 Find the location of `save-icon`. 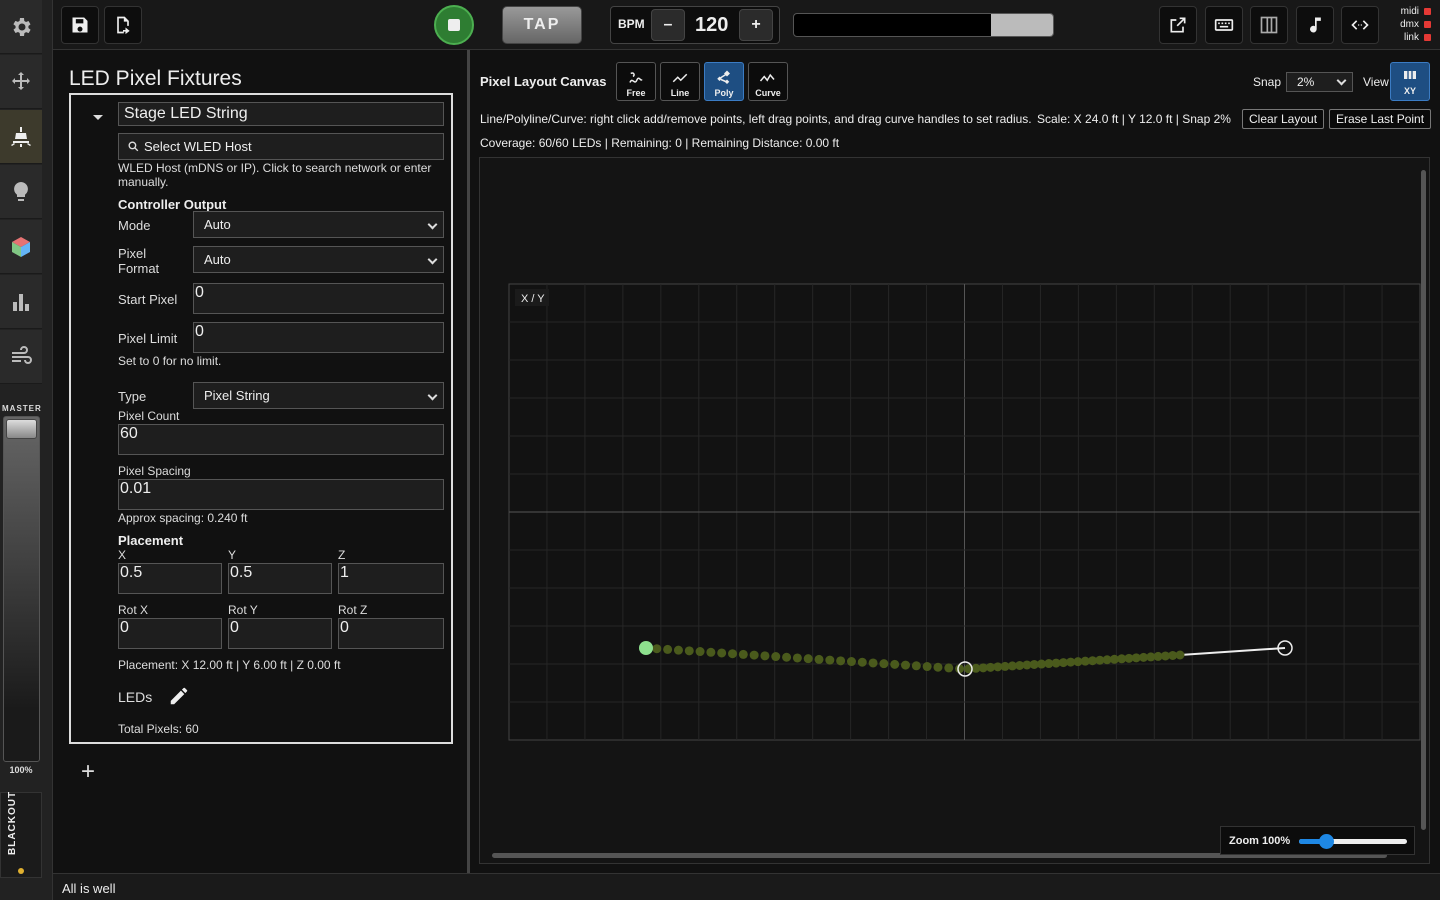

save-icon is located at coordinates (80, 25).